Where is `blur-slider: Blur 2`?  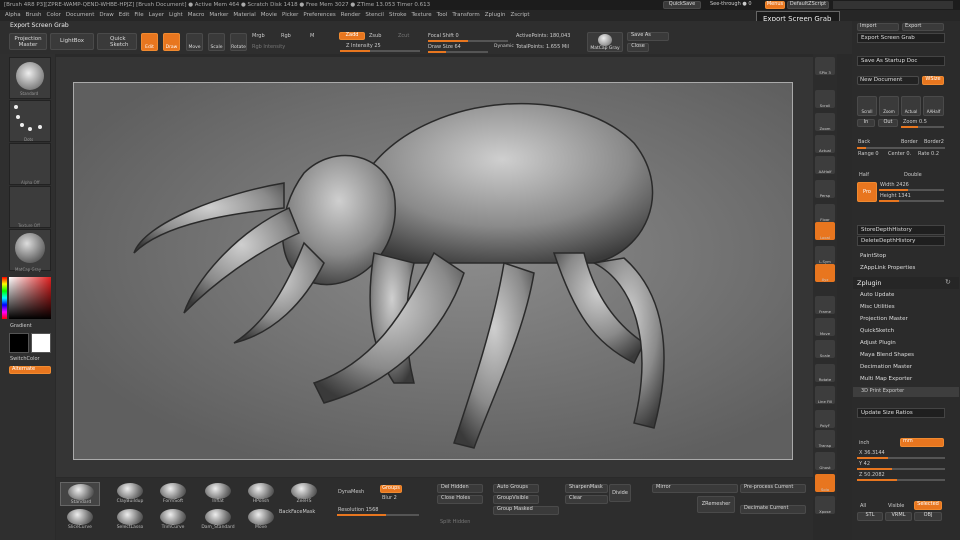
blur-slider: Blur 2 is located at coordinates (389, 498).